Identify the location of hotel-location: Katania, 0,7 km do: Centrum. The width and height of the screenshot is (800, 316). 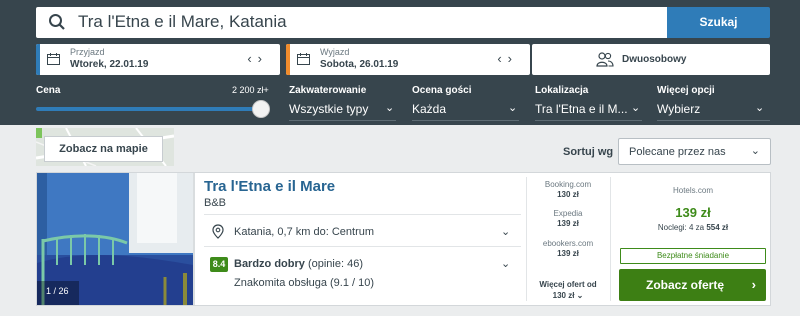
(304, 232).